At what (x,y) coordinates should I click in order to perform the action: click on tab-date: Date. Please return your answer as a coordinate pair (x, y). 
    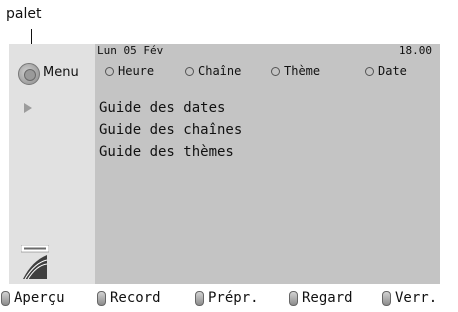
    Looking at the image, I should click on (386, 71).